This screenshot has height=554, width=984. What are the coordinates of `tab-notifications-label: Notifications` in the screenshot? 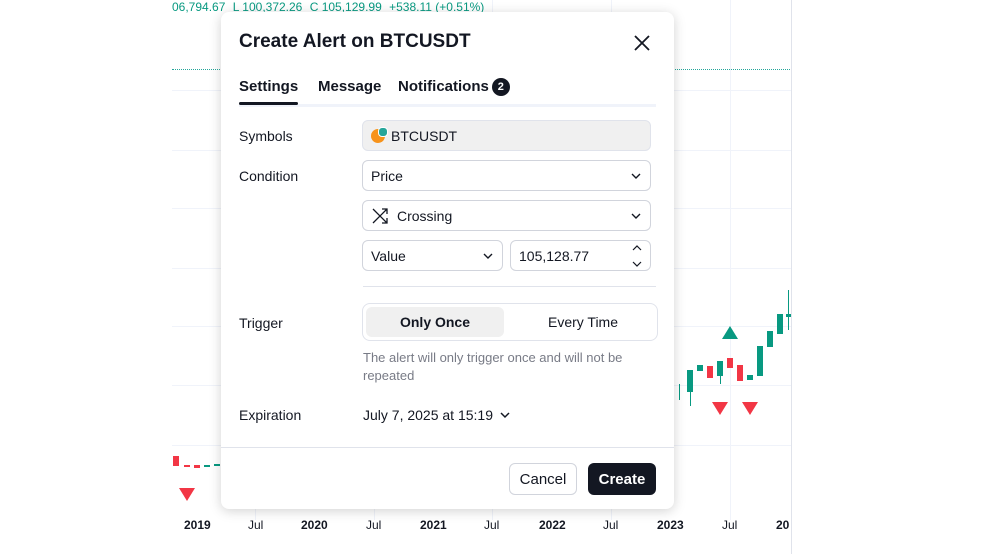 It's located at (443, 86).